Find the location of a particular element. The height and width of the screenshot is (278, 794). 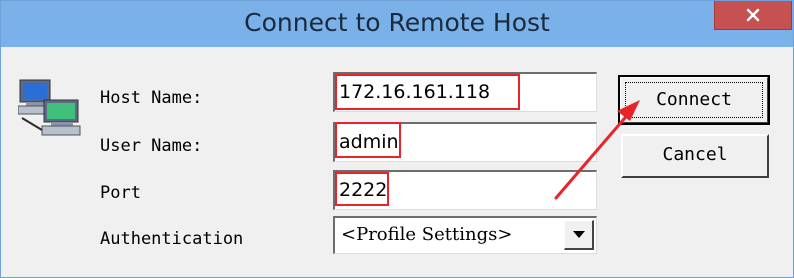

authentication-value: <Profile Settings> is located at coordinates (427, 234).